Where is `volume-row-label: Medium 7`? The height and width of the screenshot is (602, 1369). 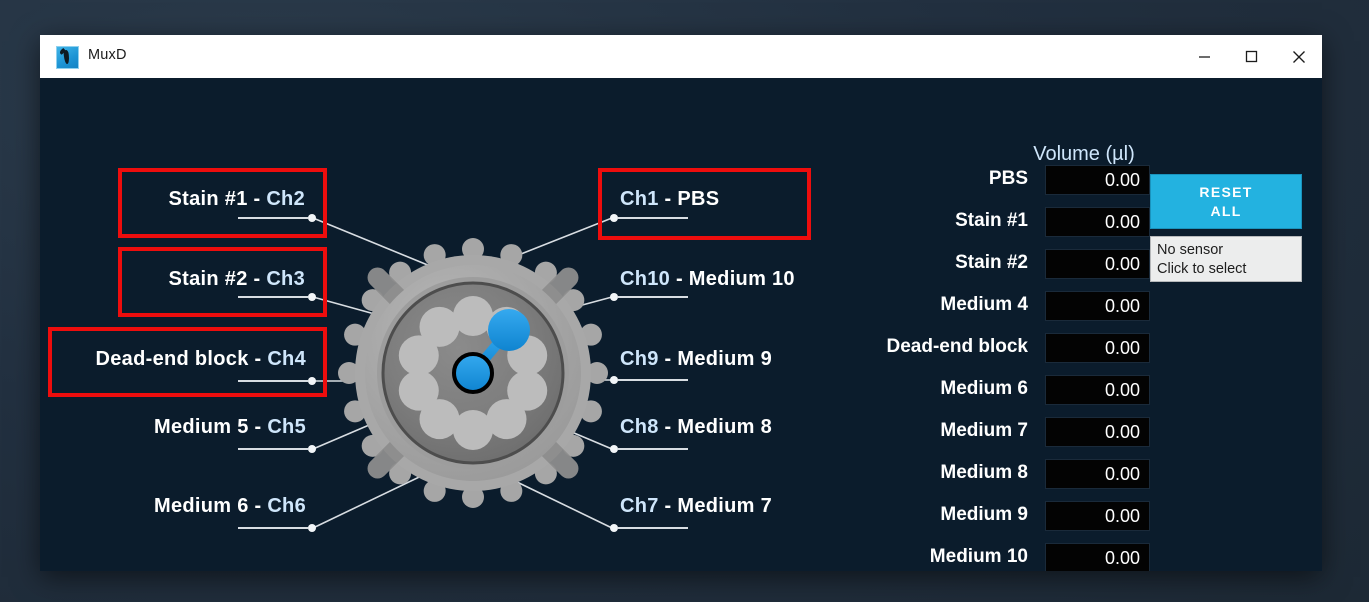
volume-row-label: Medium 7 is located at coordinates (984, 430).